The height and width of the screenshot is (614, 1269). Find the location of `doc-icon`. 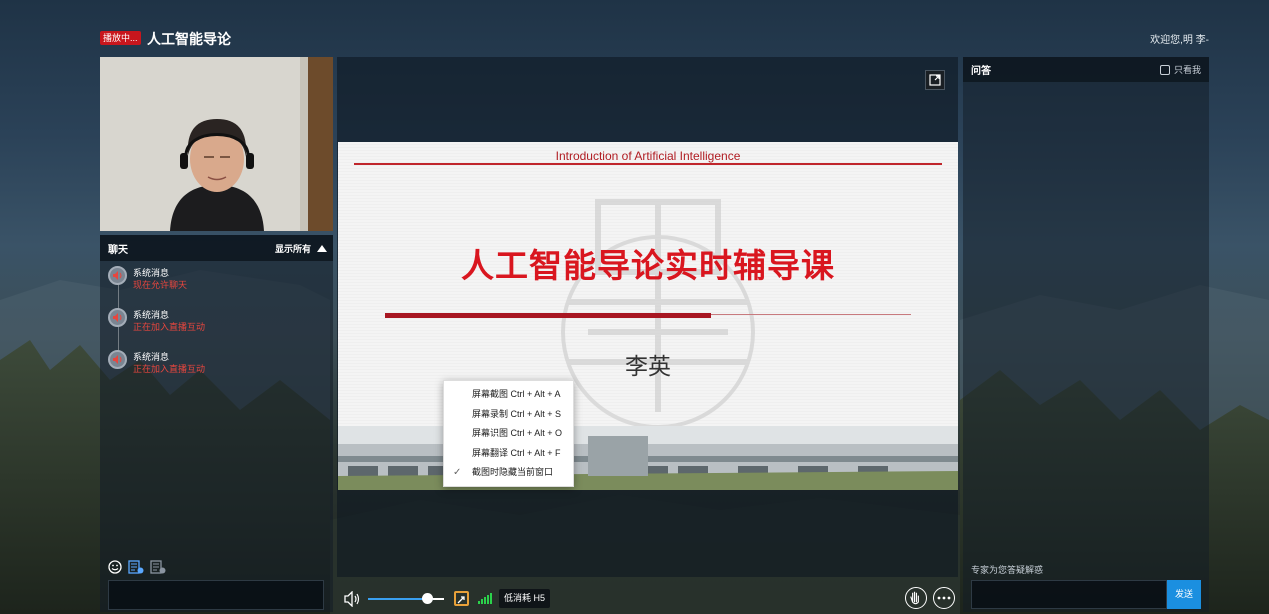

doc-icon is located at coordinates (136, 567).